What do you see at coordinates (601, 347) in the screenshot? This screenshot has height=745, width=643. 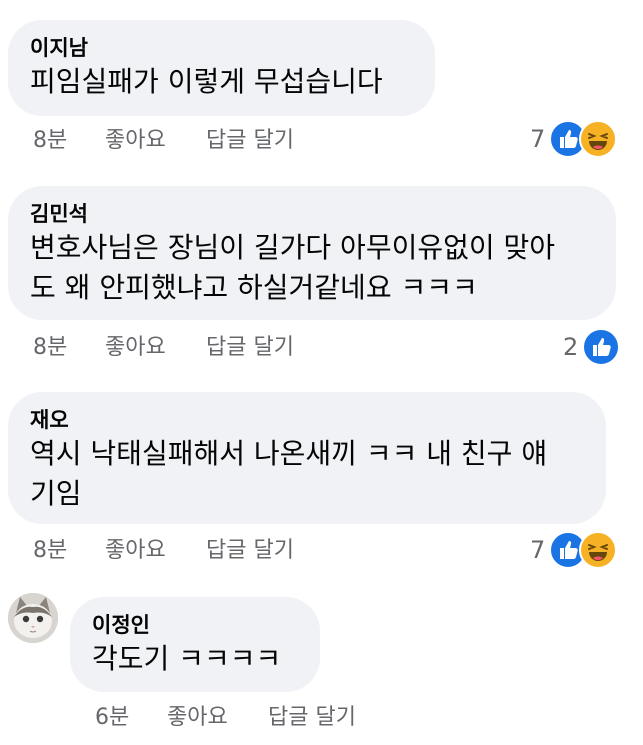 I see `like-icon` at bounding box center [601, 347].